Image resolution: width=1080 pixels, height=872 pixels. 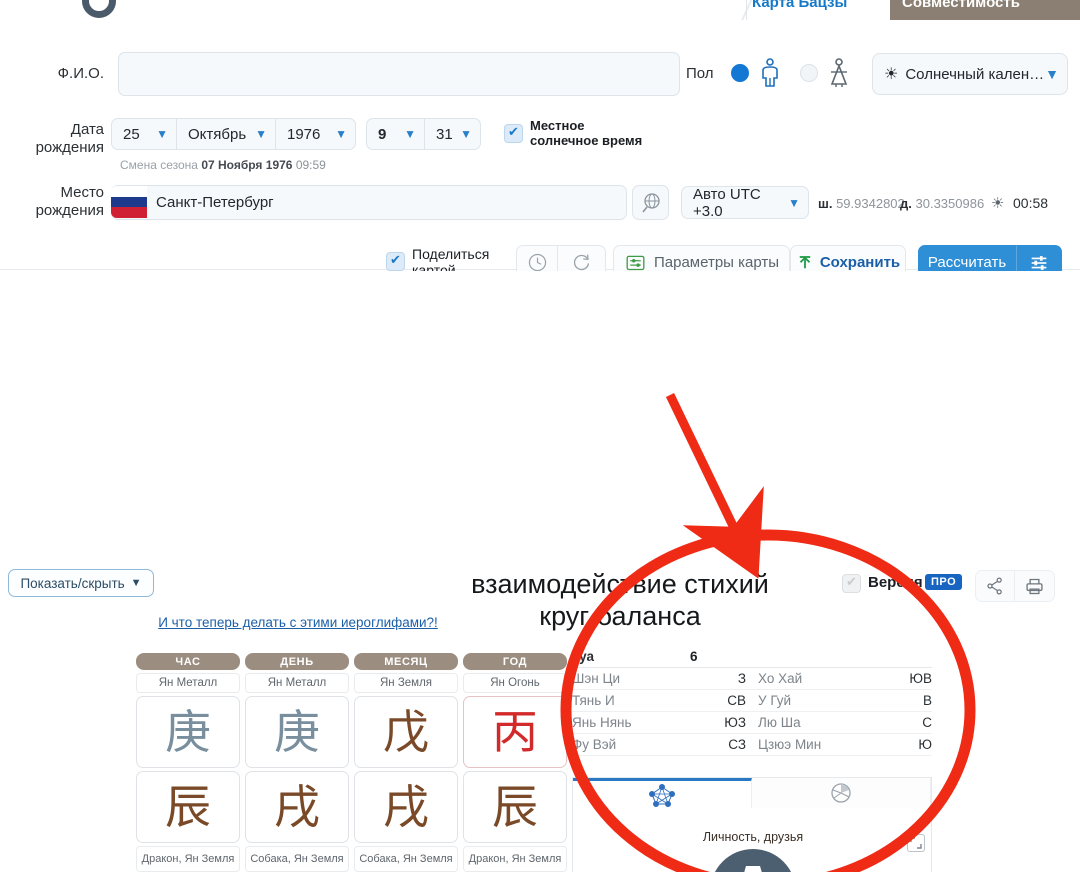 What do you see at coordinates (297, 661) in the screenshot?
I see `col-header-day: ДЕНЬ` at bounding box center [297, 661].